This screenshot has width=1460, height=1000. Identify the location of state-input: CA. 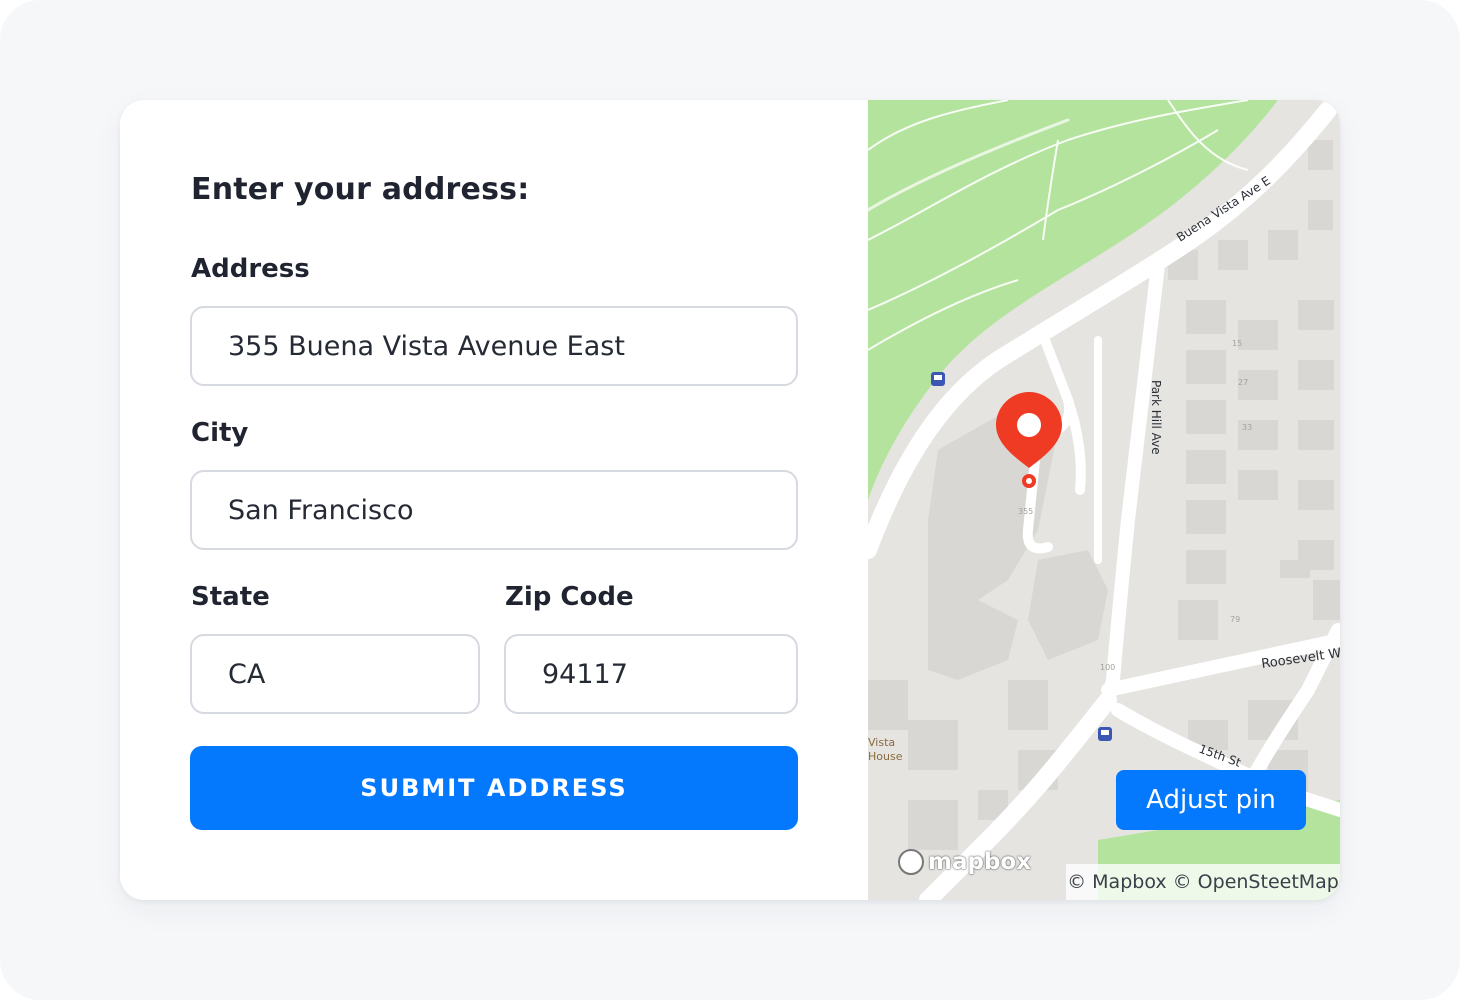
(335, 674).